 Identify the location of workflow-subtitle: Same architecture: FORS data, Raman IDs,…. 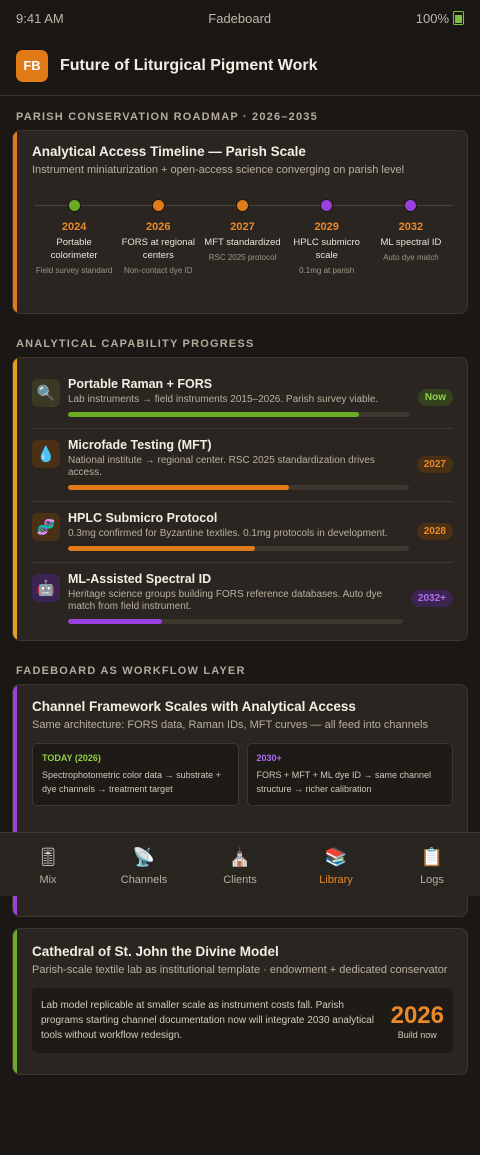
(230, 725).